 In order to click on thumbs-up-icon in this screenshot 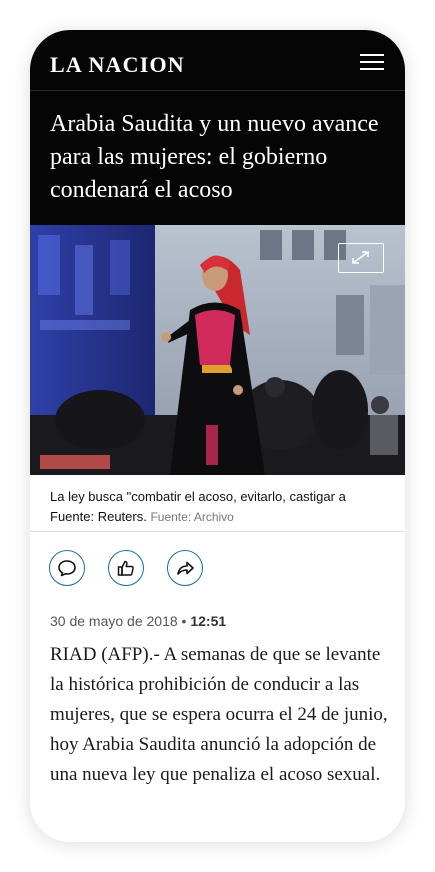, I will do `click(125, 568)`.